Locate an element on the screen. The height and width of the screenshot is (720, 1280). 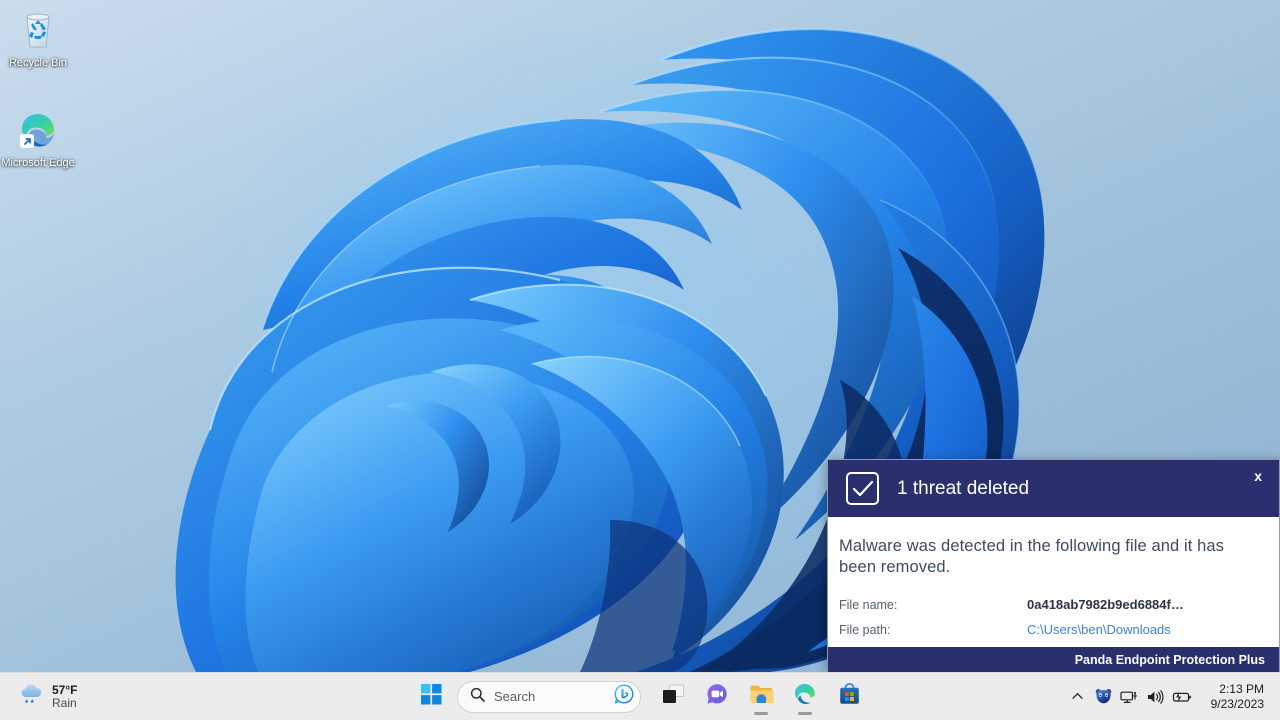
taskbar: 57°F Rain Search 2:13 PM 9/23/2023 is located at coordinates (640, 696).